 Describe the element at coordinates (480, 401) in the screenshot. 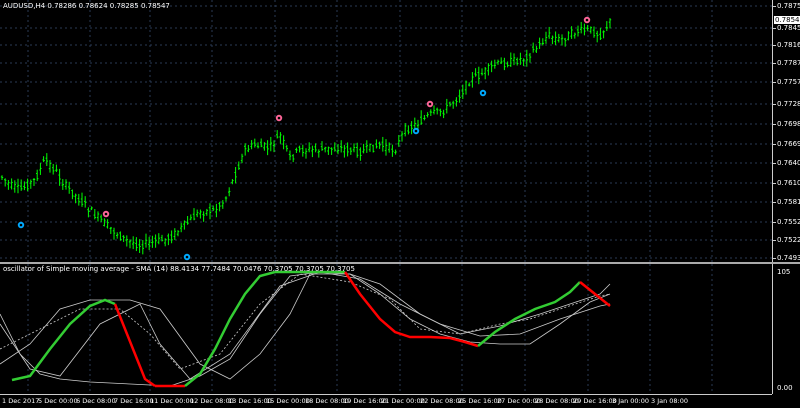

I see `date-label: 25 Dec 16:00` at that location.